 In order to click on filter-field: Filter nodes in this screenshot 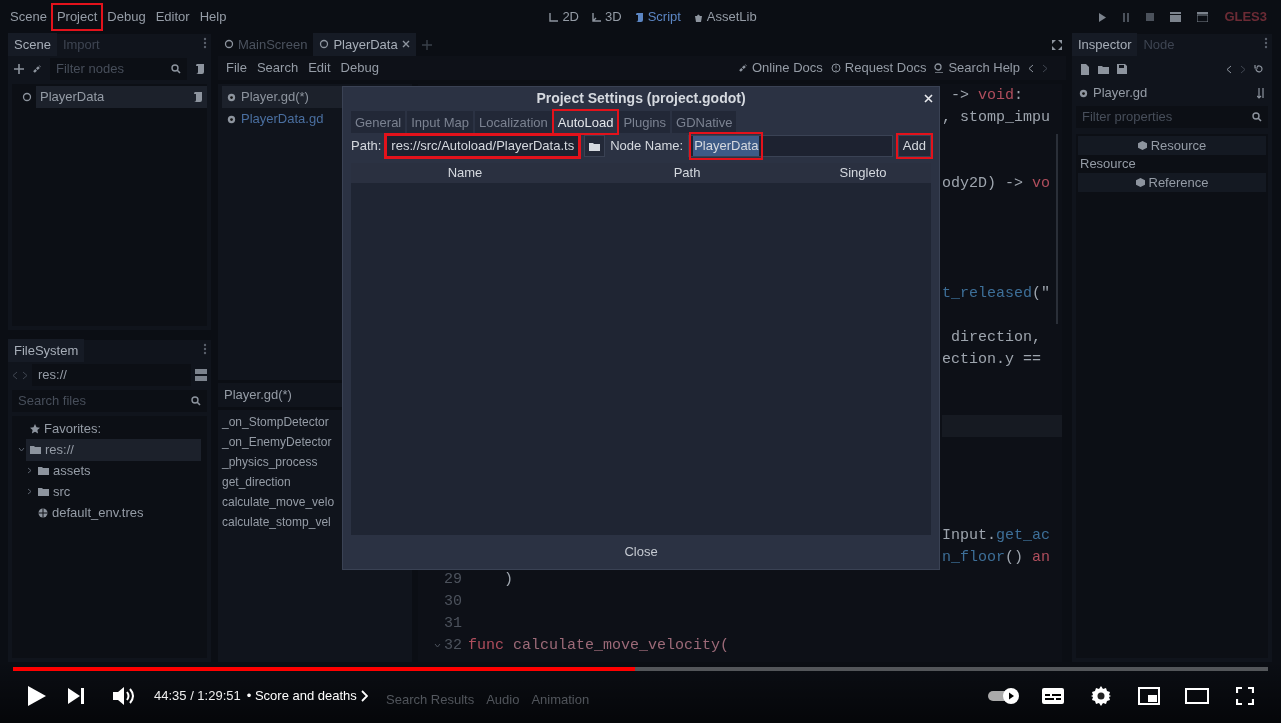, I will do `click(118, 69)`.